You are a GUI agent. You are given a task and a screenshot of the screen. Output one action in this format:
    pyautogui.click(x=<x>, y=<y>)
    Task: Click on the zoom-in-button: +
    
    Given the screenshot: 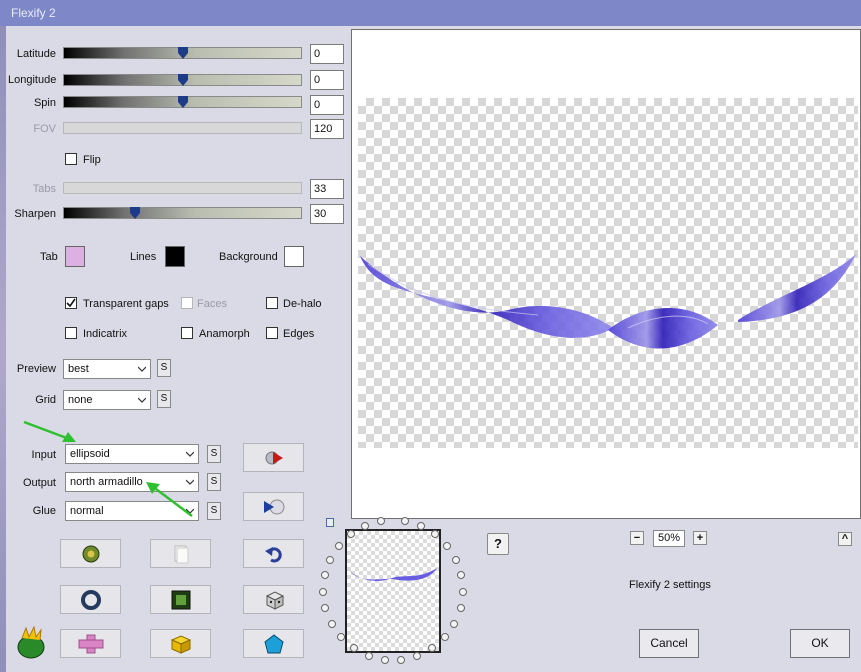 What is the action you would take?
    pyautogui.click(x=700, y=538)
    